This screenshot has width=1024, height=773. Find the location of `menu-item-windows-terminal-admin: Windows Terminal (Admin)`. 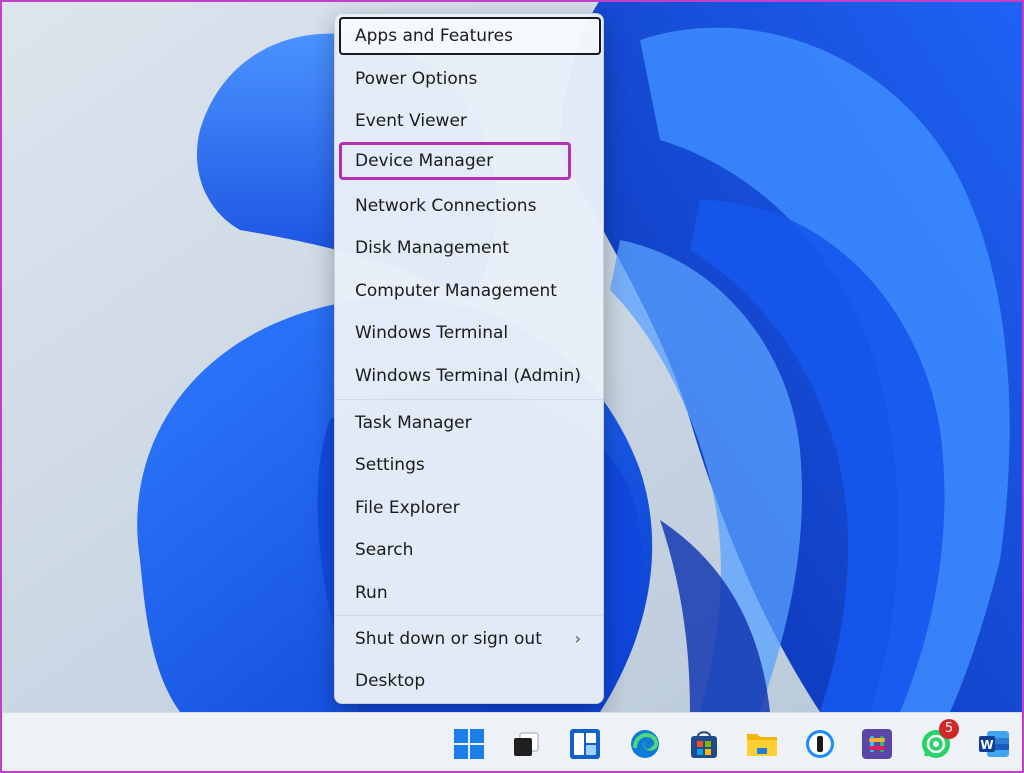

menu-item-windows-terminal-admin: Windows Terminal (Admin) is located at coordinates (470, 376).